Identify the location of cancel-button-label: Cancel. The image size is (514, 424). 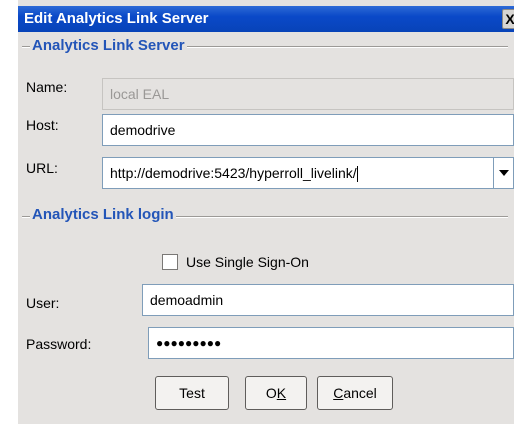
(355, 393).